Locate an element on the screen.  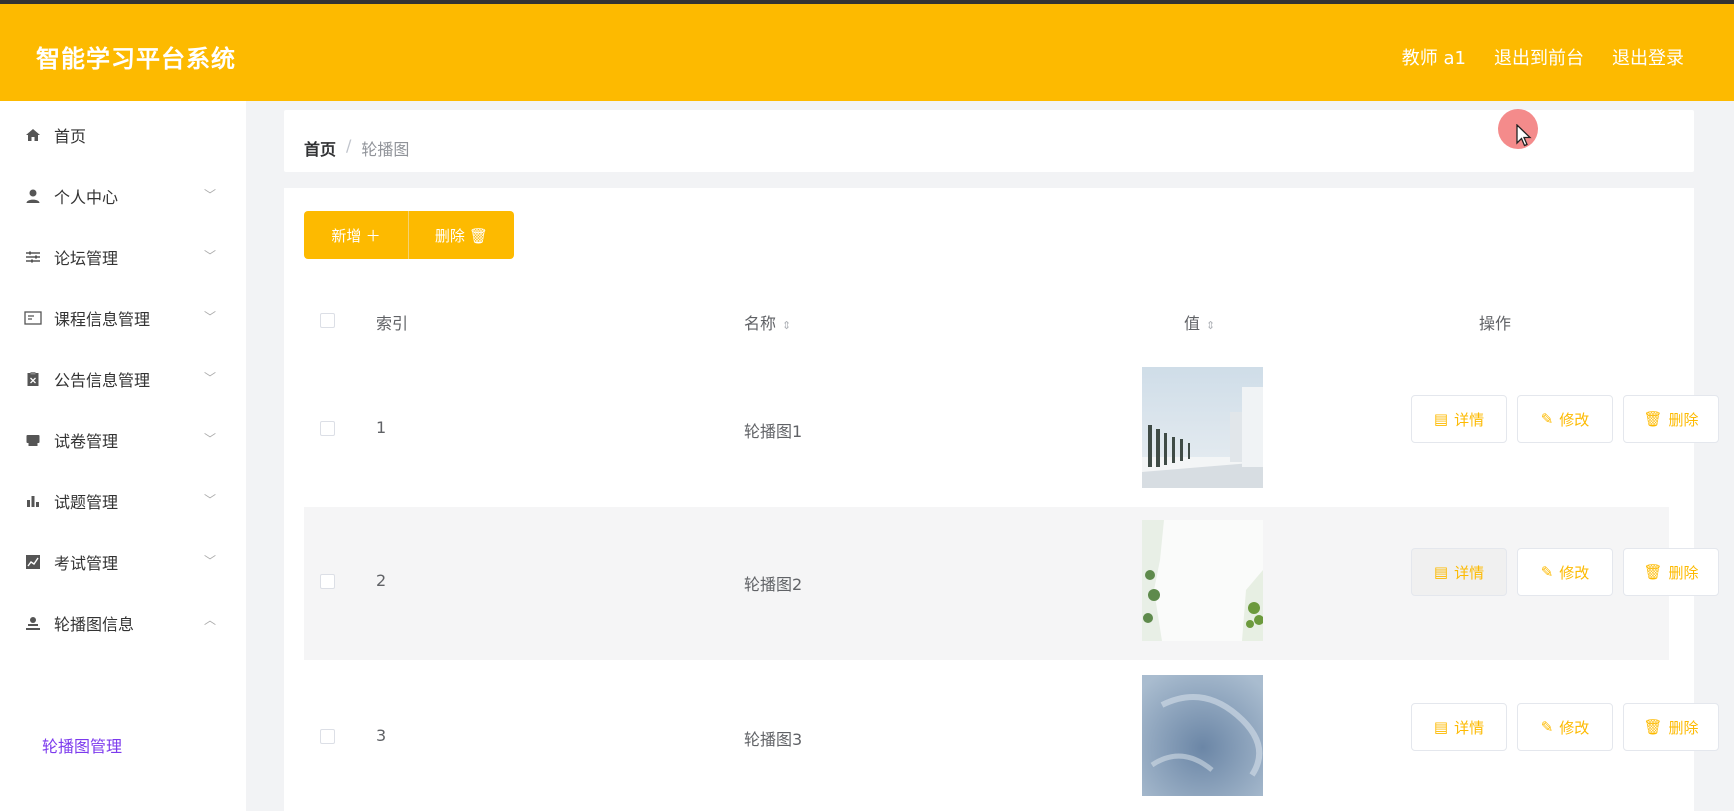
chevron-up-icon: ︿ is located at coordinates (209, 620).